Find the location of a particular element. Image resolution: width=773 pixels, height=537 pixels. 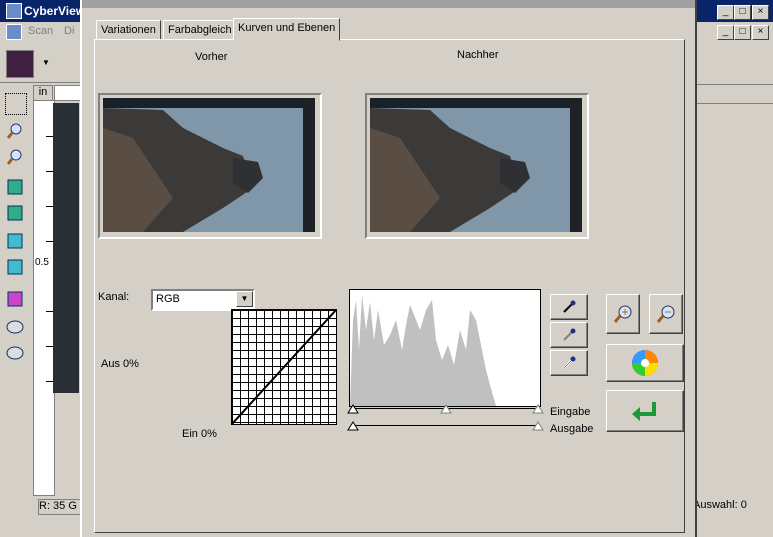

status-selection: Auswahl: 0 is located at coordinates (720, 505).